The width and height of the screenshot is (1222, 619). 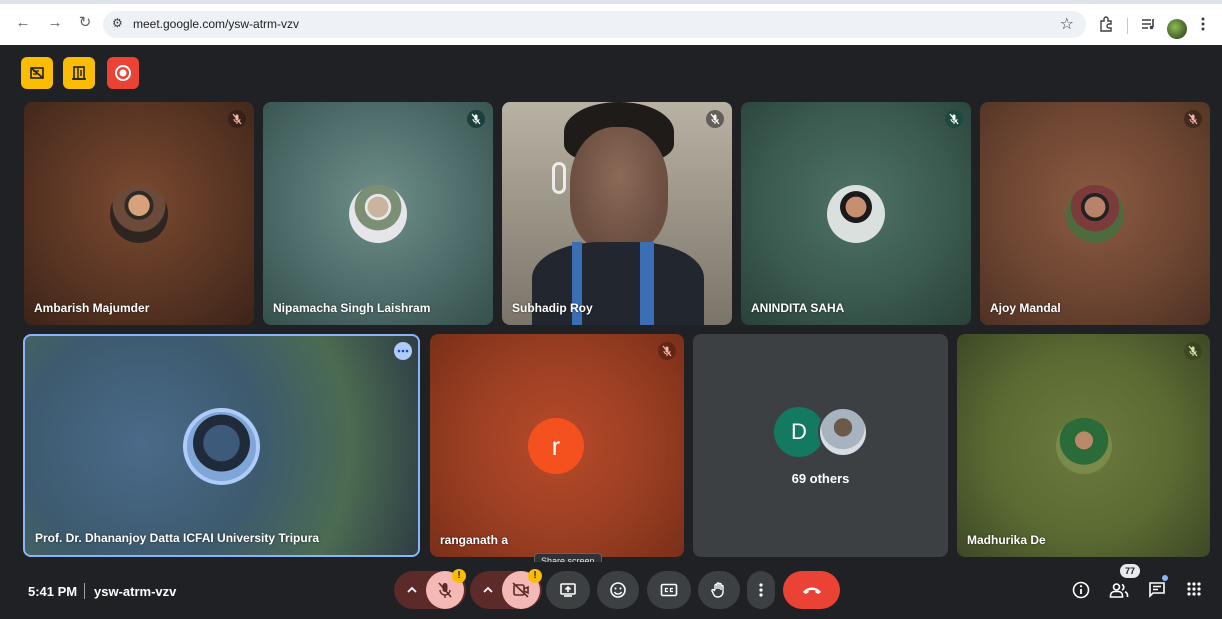 What do you see at coordinates (843, 432) in the screenshot?
I see `others-photo-avatar` at bounding box center [843, 432].